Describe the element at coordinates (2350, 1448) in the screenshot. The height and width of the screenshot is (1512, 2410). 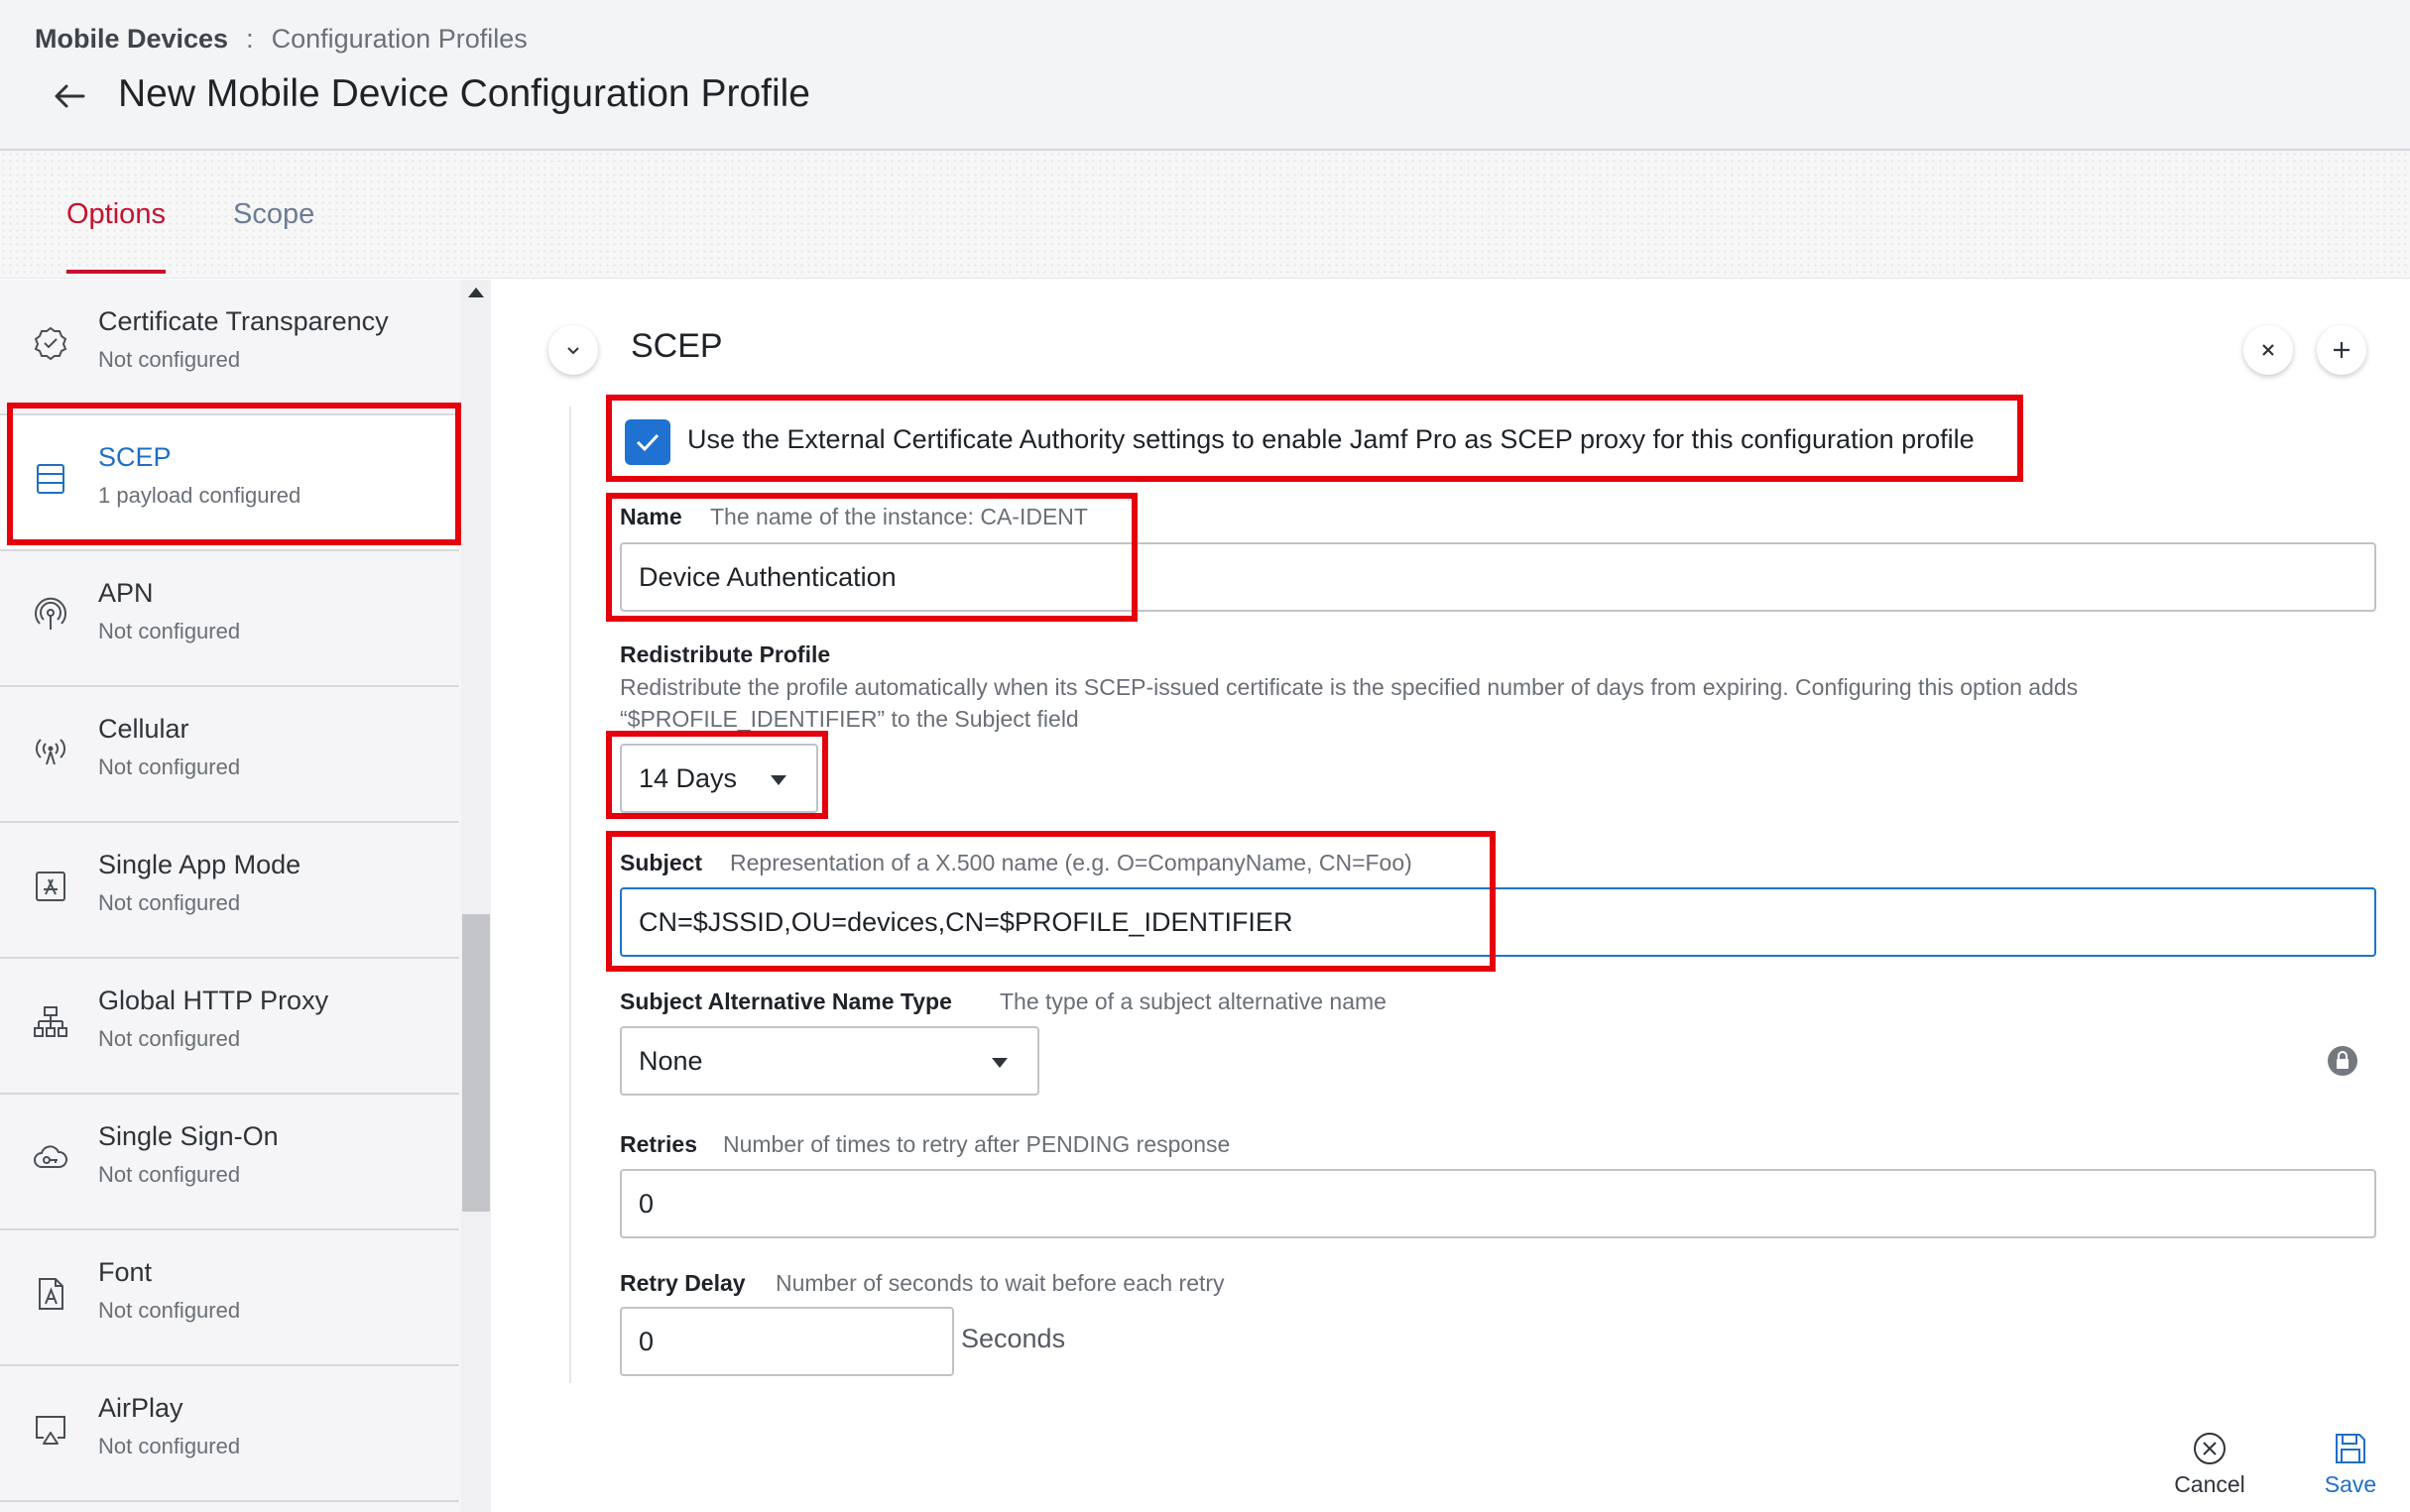
I see `save-disk-icon` at that location.